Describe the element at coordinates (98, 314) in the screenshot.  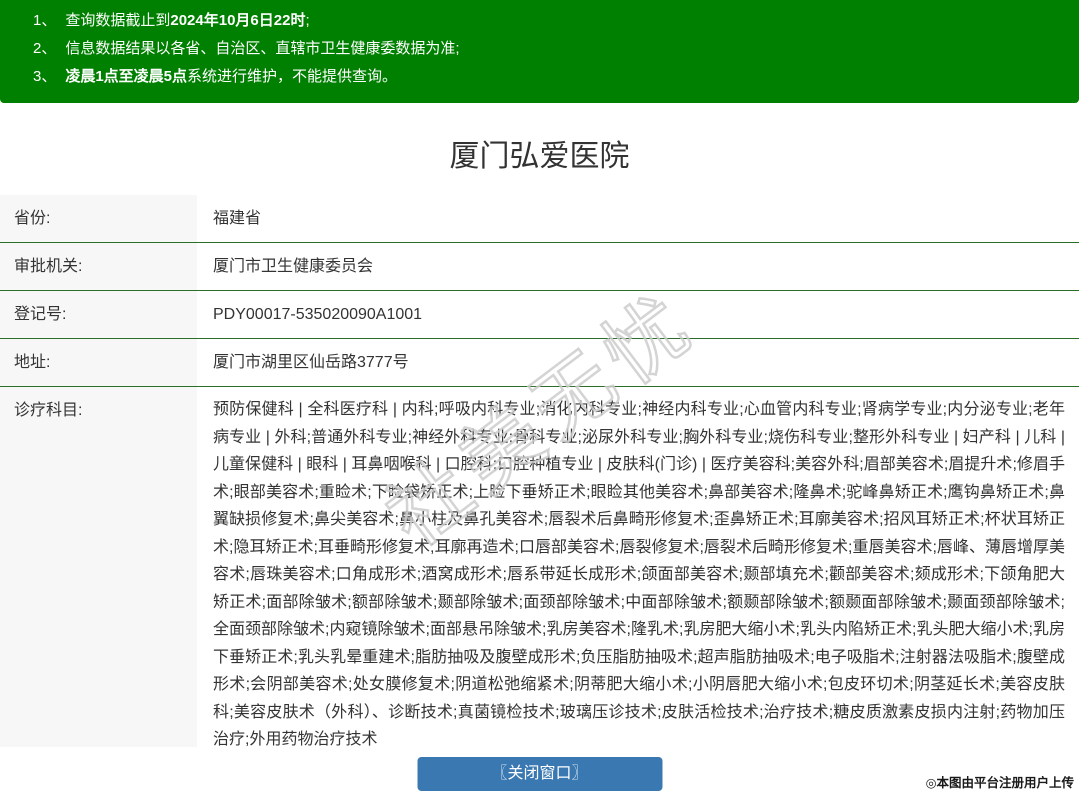
I see `row-label: 登记号:` at that location.